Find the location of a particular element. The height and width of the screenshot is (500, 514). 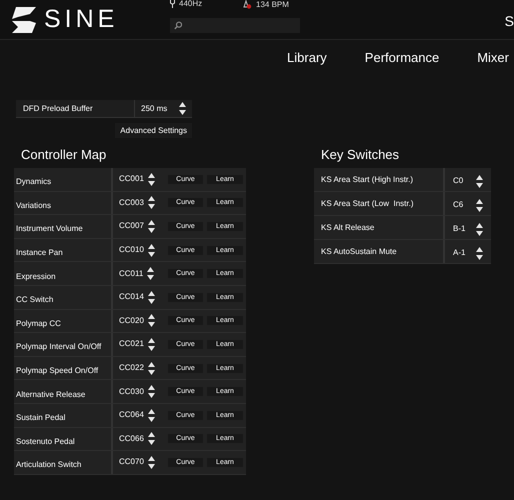

search-icon is located at coordinates (178, 25).